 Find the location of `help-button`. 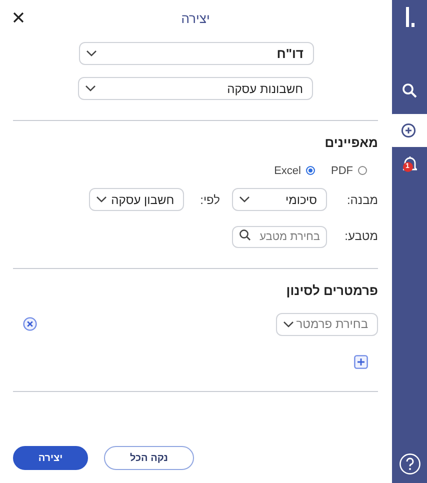

help-button is located at coordinates (409, 464).